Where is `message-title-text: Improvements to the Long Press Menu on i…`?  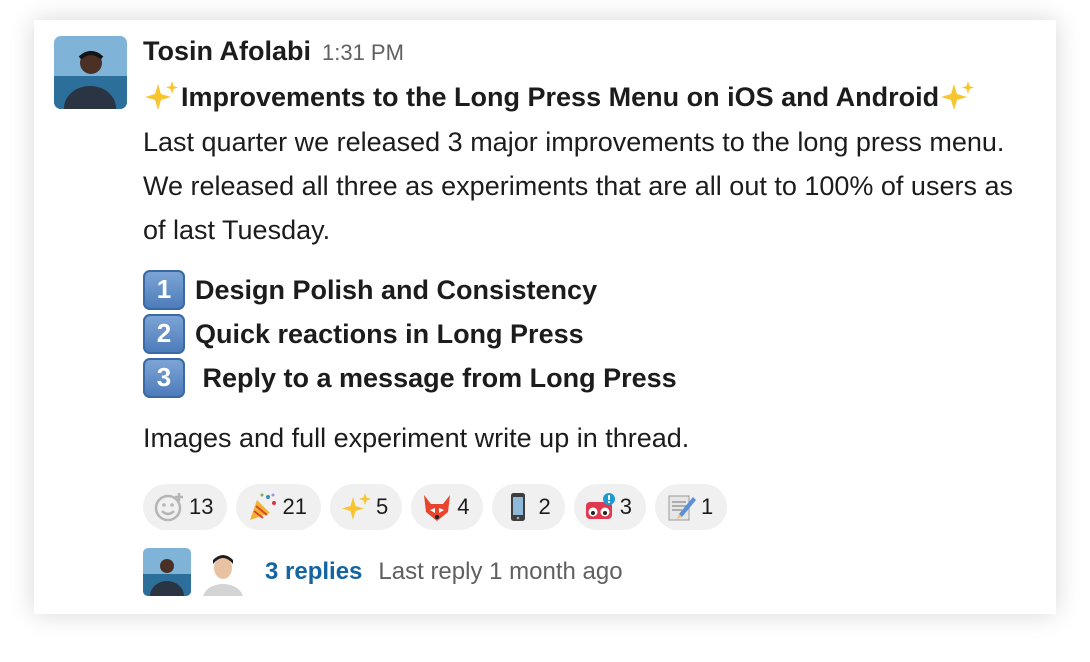
message-title-text: Improvements to the Long Press Menu on i… is located at coordinates (560, 97).